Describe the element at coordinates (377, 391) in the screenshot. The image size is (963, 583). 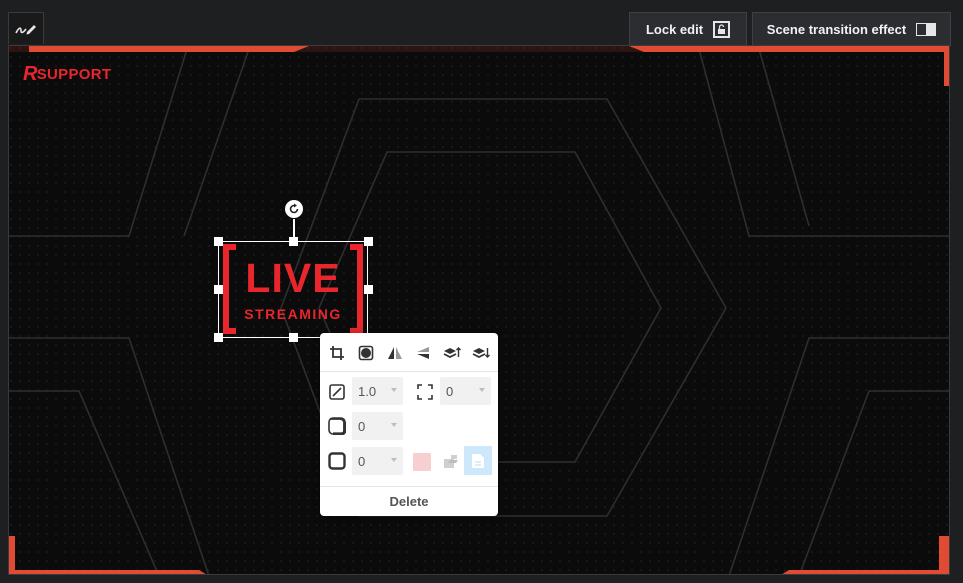
I see `opacity-select: 1.0` at that location.